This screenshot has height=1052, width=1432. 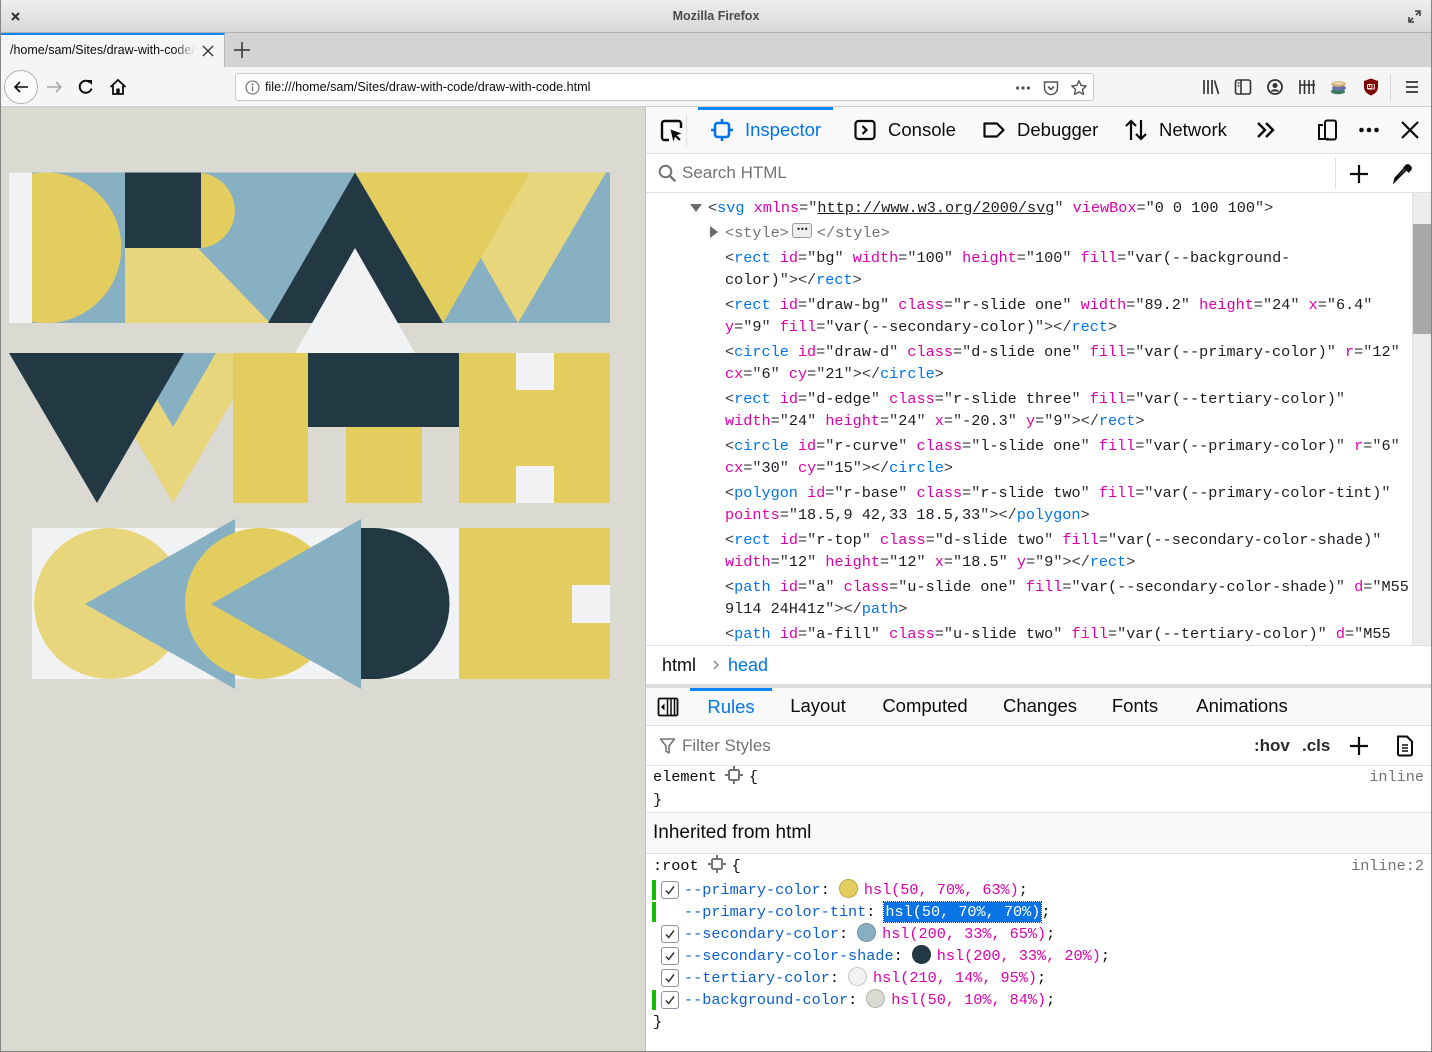 I want to click on expanded-twisty-icon, so click(x=696, y=208).